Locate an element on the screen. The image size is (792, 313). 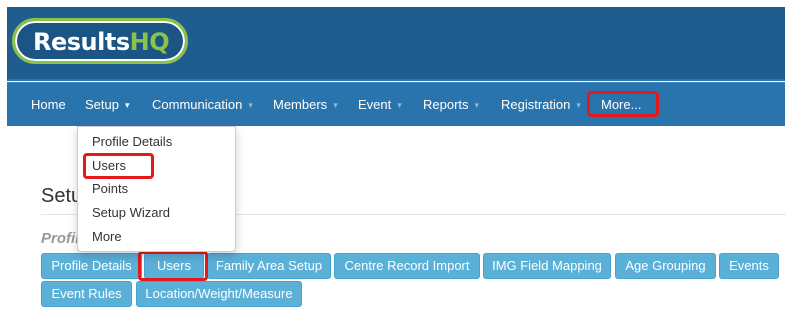
nav-item-label: Communication is located at coordinates (197, 104).